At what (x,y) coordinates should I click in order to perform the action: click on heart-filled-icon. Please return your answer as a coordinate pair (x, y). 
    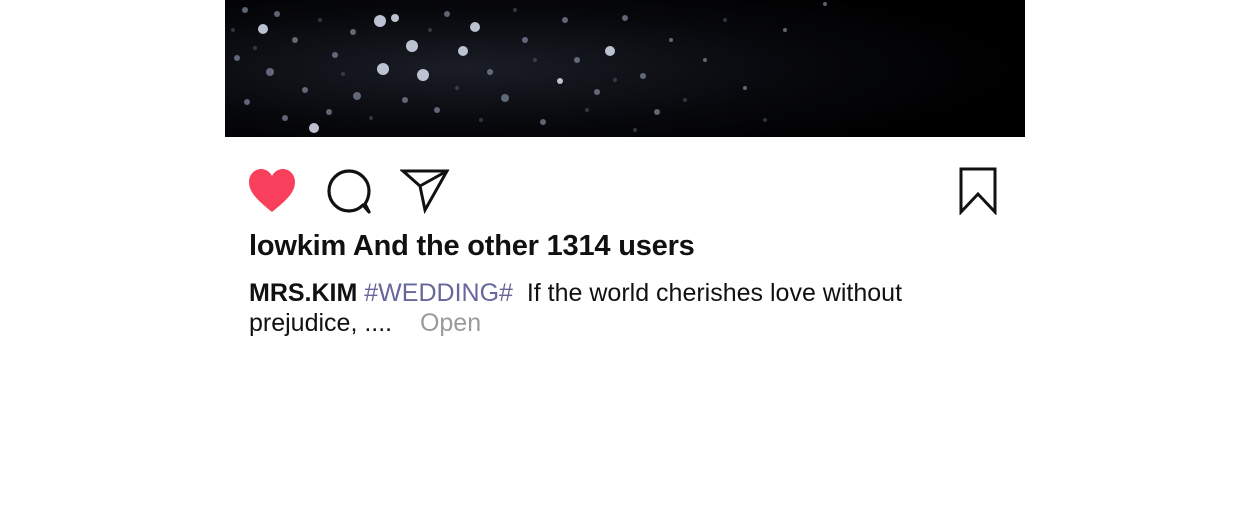
    Looking at the image, I should click on (272, 190).